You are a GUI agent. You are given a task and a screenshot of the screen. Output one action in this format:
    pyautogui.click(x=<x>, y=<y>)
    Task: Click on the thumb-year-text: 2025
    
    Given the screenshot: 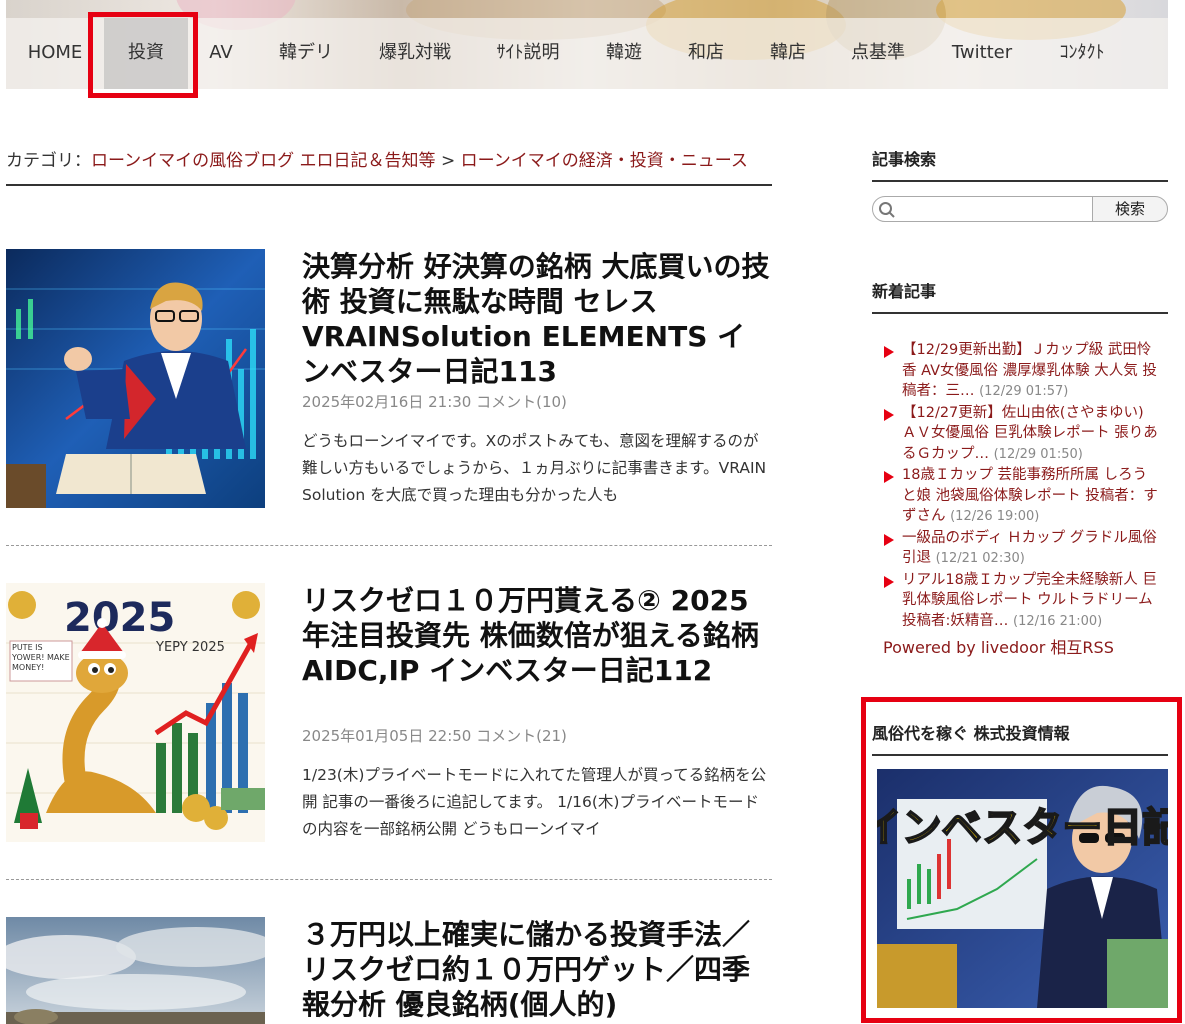 What is the action you would take?
    pyautogui.click(x=119, y=618)
    